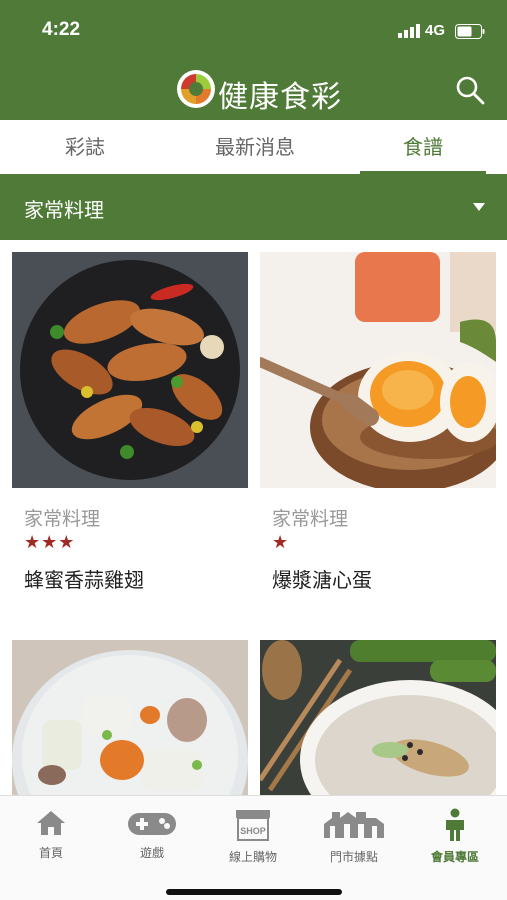 The image size is (507, 900). I want to click on caret-down-icon, so click(479, 207).